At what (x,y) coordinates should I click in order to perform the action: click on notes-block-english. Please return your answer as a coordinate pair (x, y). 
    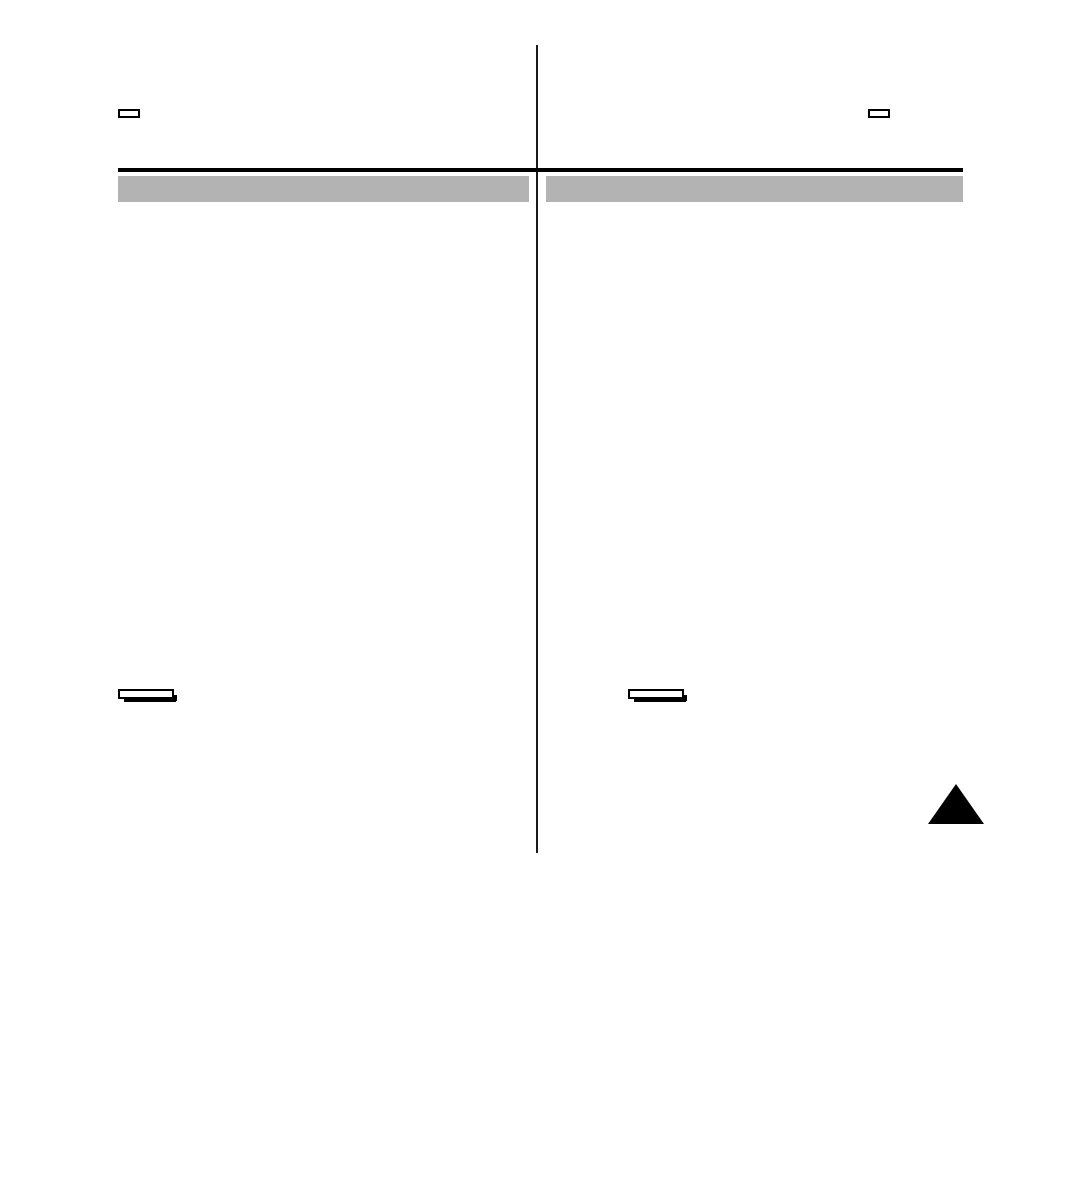
    Looking at the image, I should click on (318, 701).